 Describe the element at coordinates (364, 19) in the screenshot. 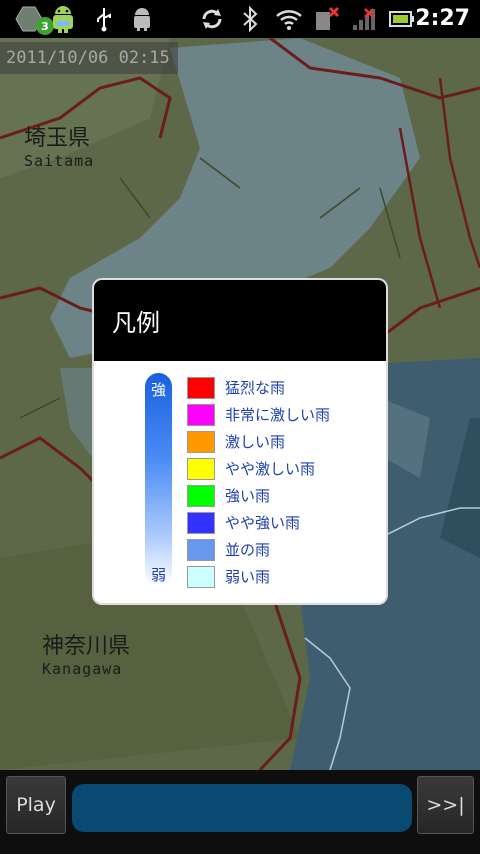

I see `signal-icon` at that location.